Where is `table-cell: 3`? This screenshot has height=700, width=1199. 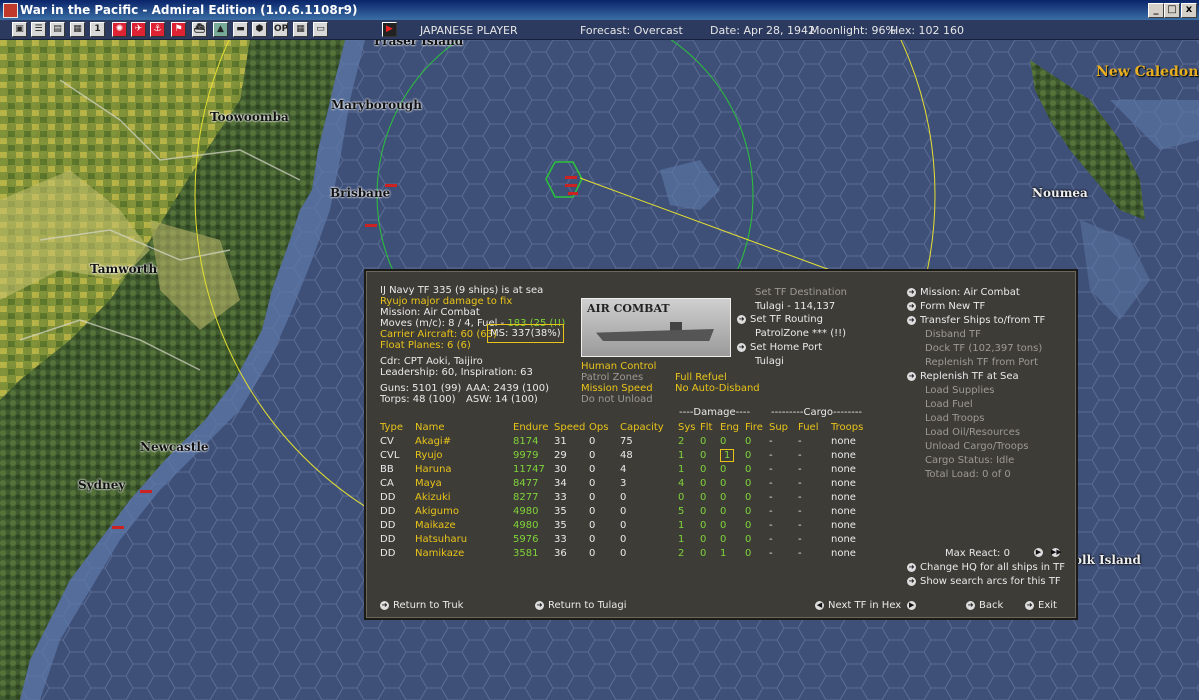 table-cell: 3 is located at coordinates (649, 483).